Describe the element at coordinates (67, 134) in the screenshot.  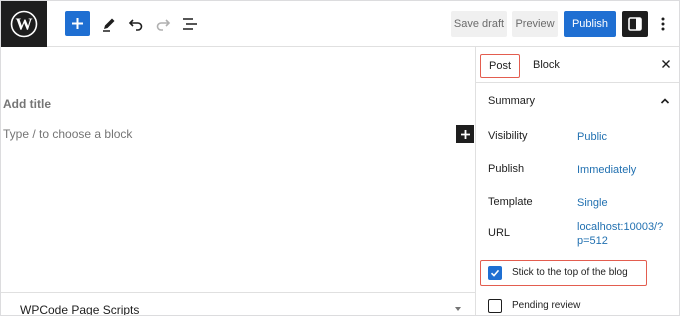
I see `block-placeholder: Type / to choose a block` at that location.